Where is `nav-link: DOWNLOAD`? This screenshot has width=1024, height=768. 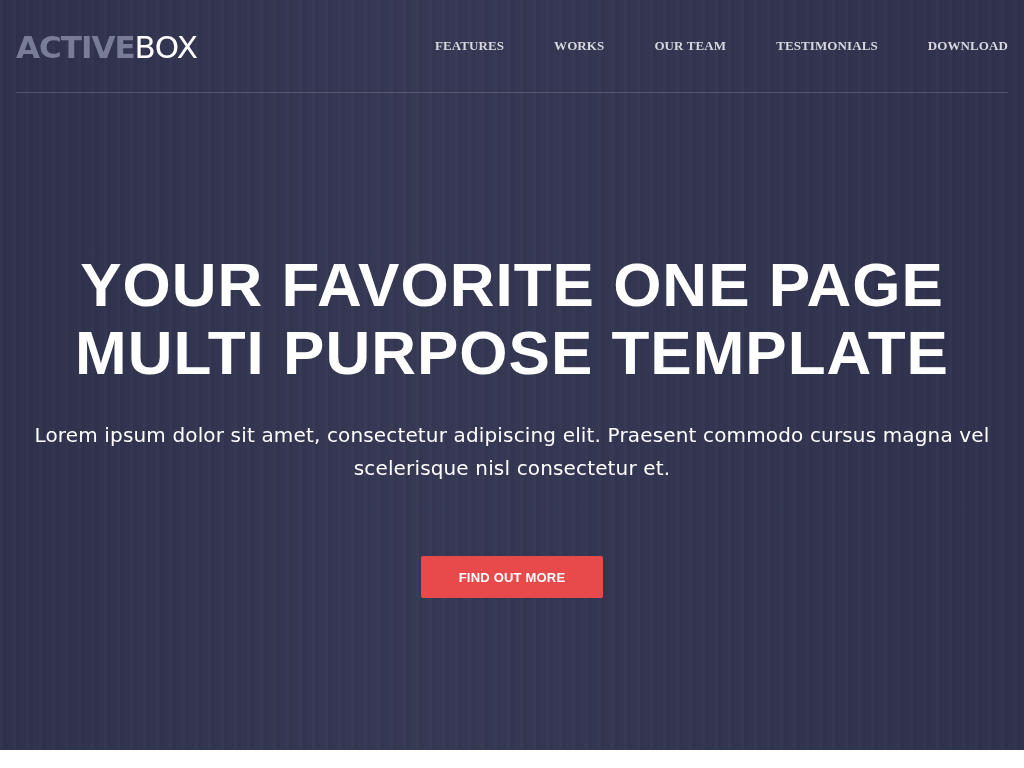
nav-link: DOWNLOAD is located at coordinates (967, 46).